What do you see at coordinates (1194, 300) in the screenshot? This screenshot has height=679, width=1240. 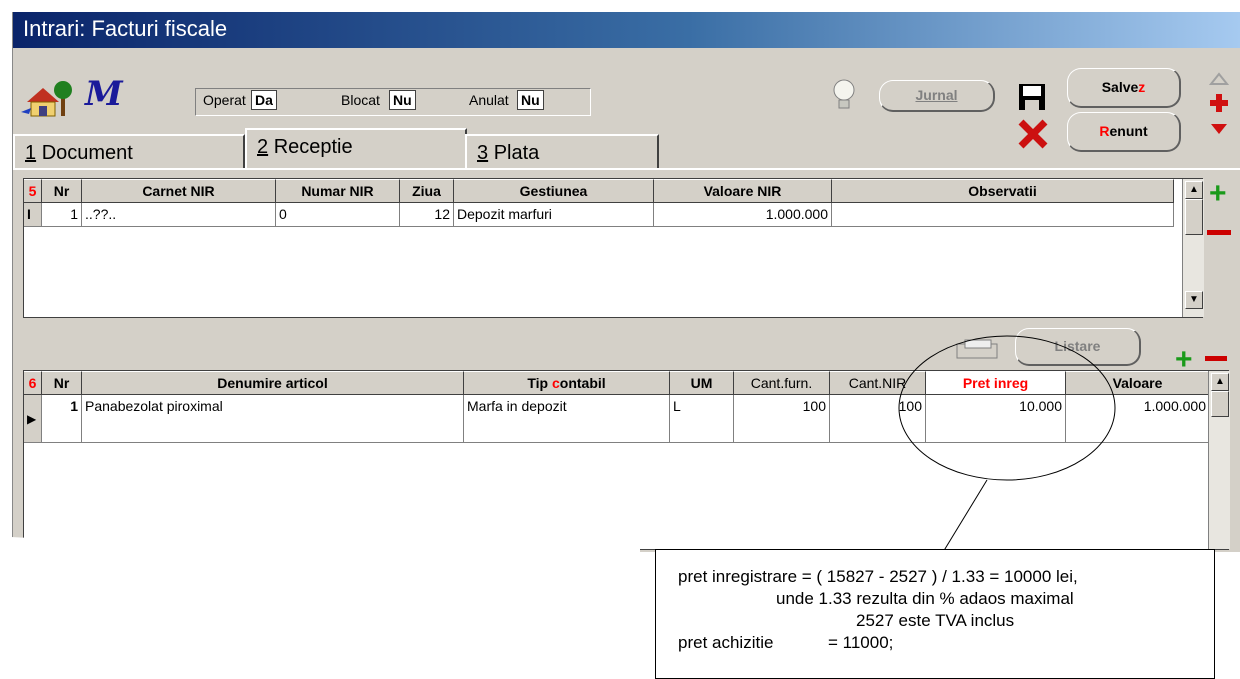 I see `scroll-down-button: ▼` at bounding box center [1194, 300].